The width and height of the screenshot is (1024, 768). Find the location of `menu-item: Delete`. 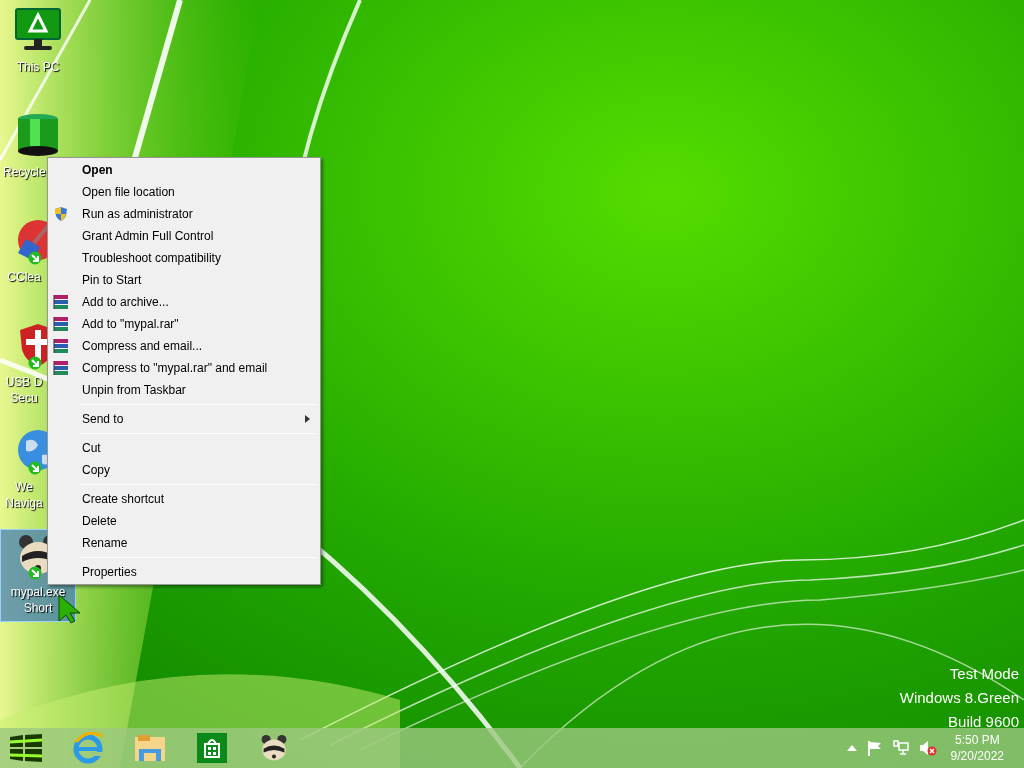

menu-item: Delete is located at coordinates (184, 521).